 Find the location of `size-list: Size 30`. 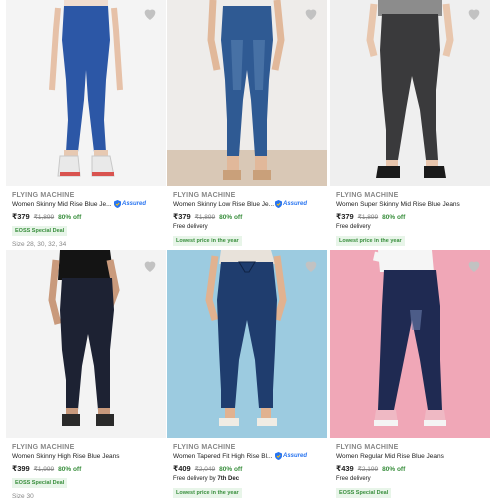

size-list: Size 30 is located at coordinates (23, 496).